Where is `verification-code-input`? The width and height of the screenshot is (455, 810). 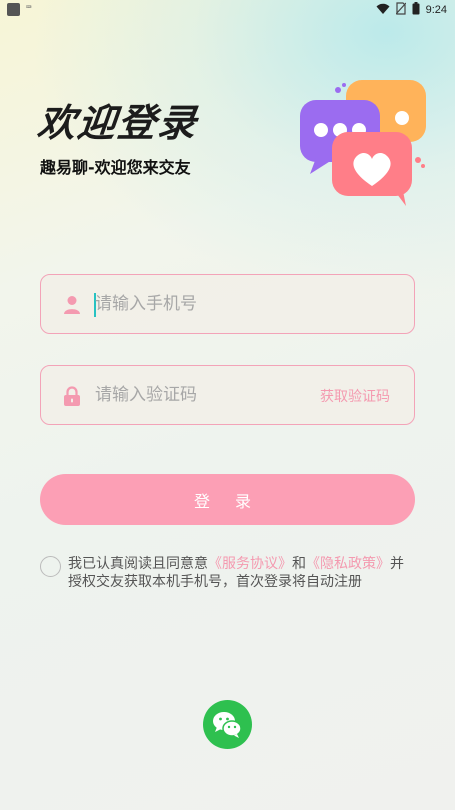
verification-code-input is located at coordinates (215, 395).